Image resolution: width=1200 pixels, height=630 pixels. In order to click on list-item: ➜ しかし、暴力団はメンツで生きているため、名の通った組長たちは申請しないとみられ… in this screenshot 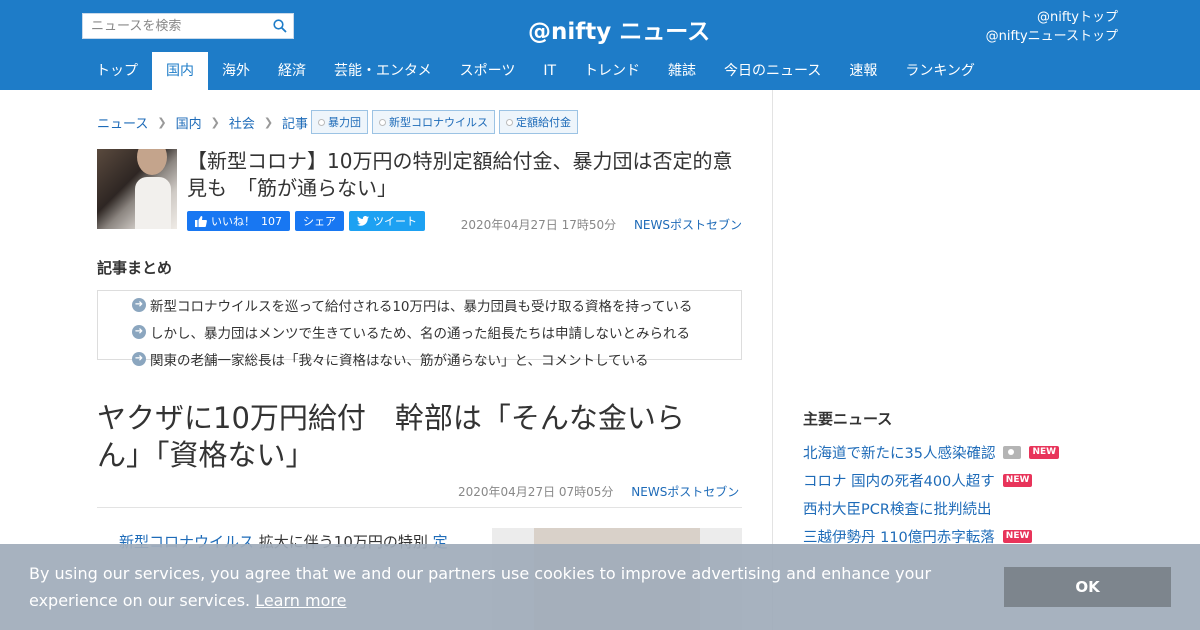, I will do `click(436, 331)`.